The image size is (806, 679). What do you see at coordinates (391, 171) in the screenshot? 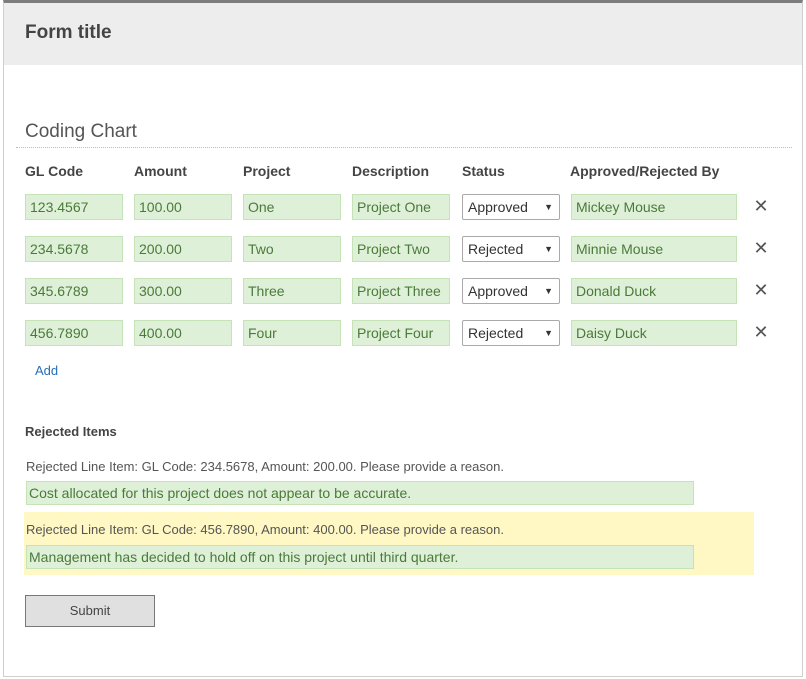
I see `column-header-description: Description` at bounding box center [391, 171].